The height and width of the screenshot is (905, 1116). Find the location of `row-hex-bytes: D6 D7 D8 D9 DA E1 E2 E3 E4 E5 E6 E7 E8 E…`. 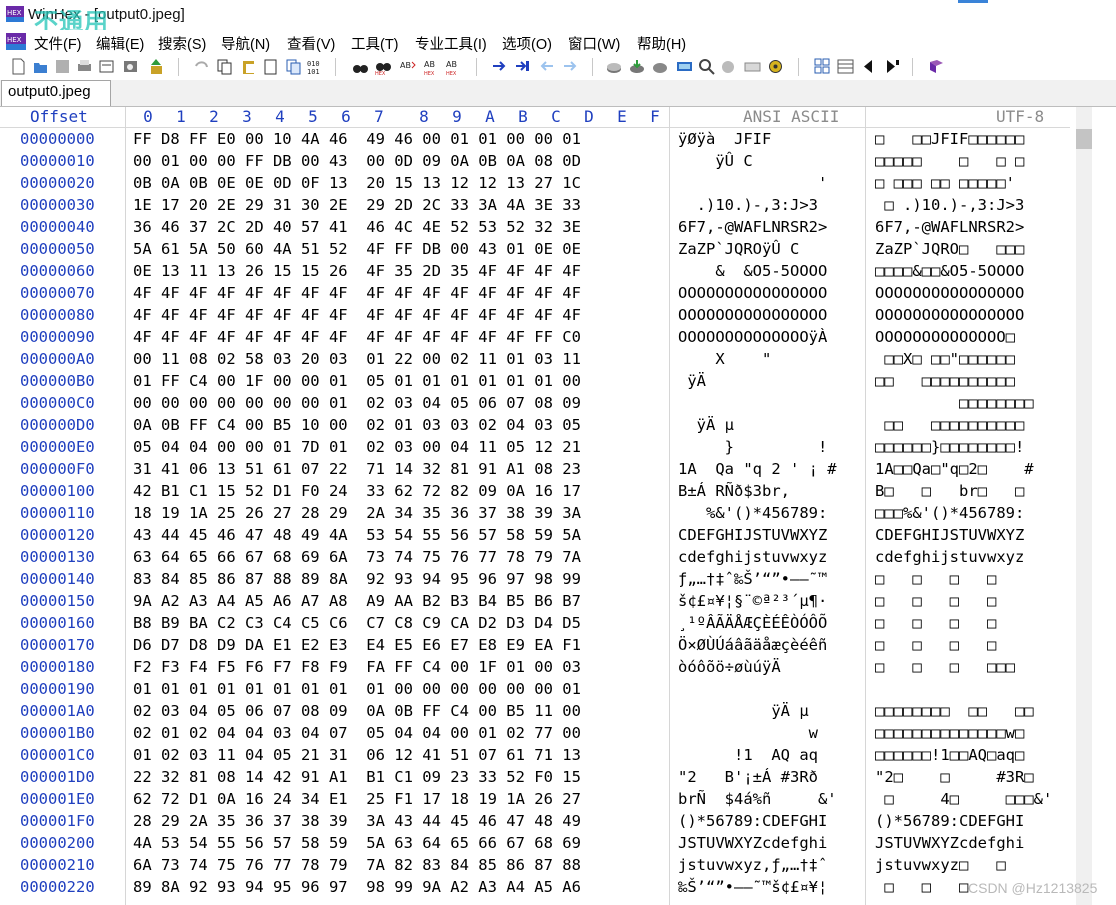

row-hex-bytes: D6 D7 D8 D9 DA E1 E2 E3 E4 E5 E6 E7 E8 E… is located at coordinates (357, 645).